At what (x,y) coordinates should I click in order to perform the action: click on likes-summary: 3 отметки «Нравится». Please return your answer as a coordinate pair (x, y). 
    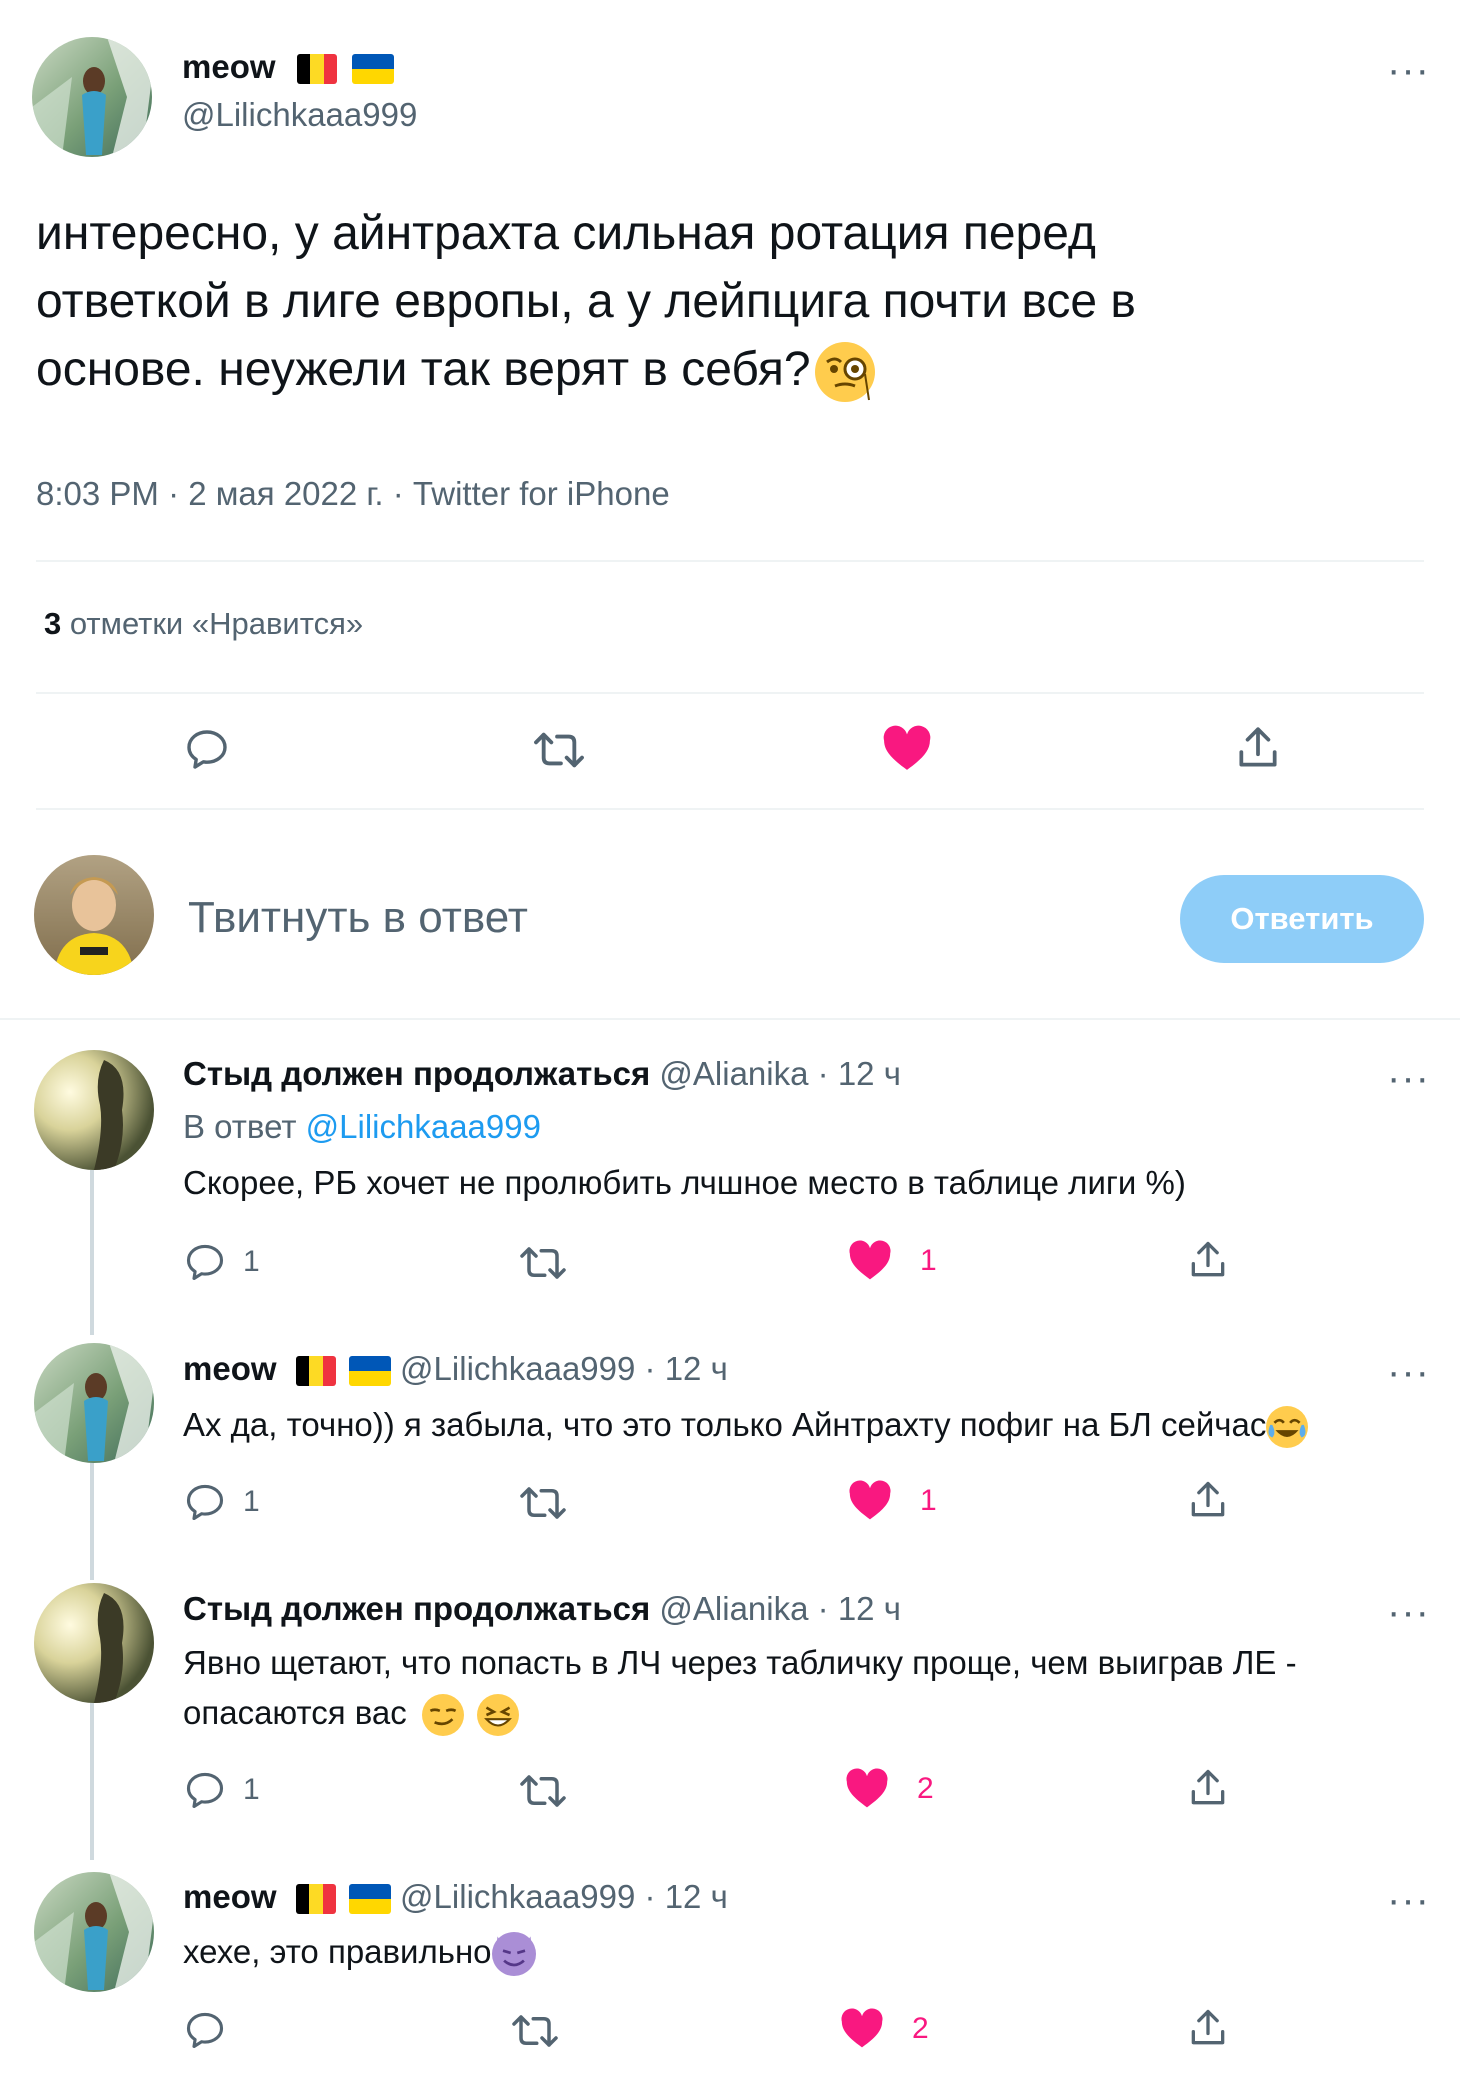
    Looking at the image, I should click on (203, 624).